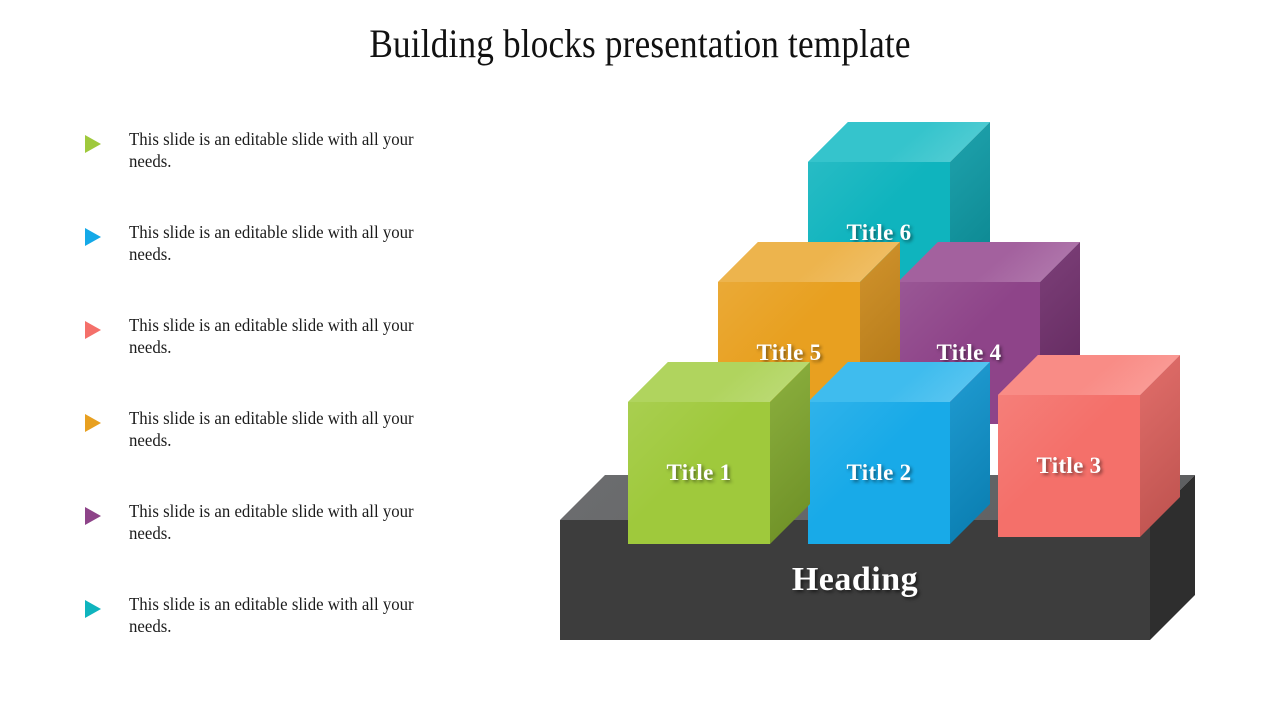  What do you see at coordinates (899, 453) in the screenshot?
I see `block-title-2: Title 2` at bounding box center [899, 453].